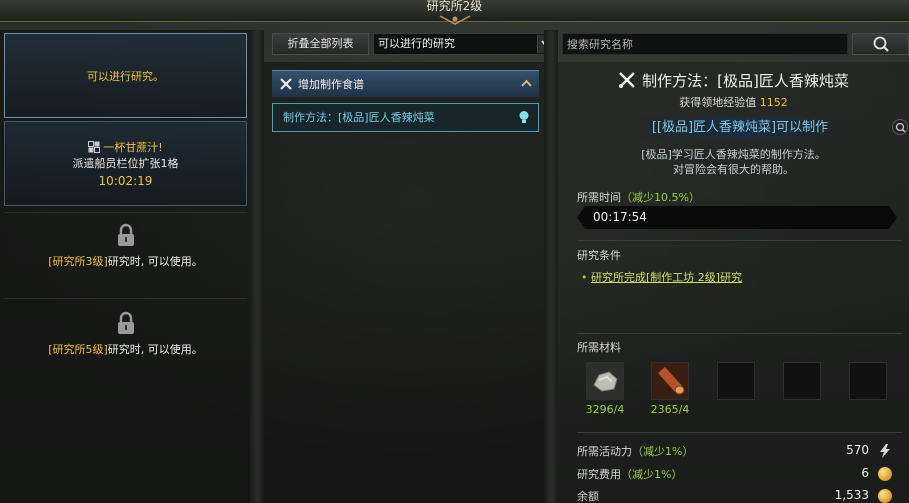 This screenshot has width=909, height=503. I want to click on condition-item: • 研究所完成[制作工坊 2级]研究, so click(662, 277).